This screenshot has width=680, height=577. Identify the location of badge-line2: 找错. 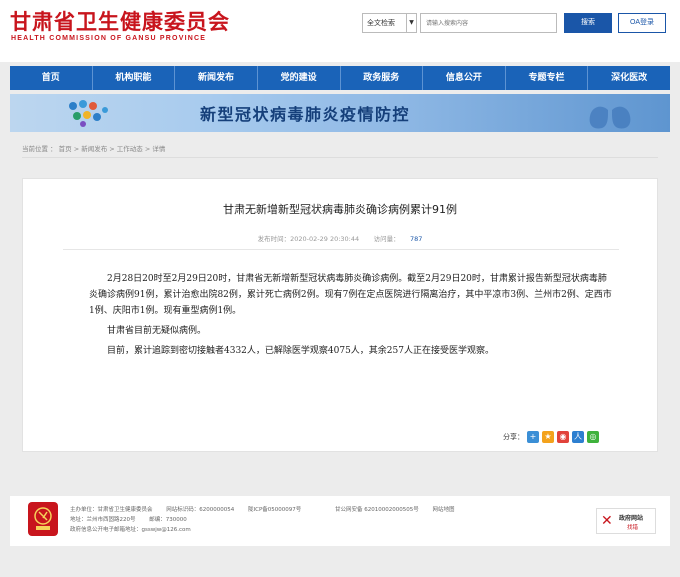
(633, 528).